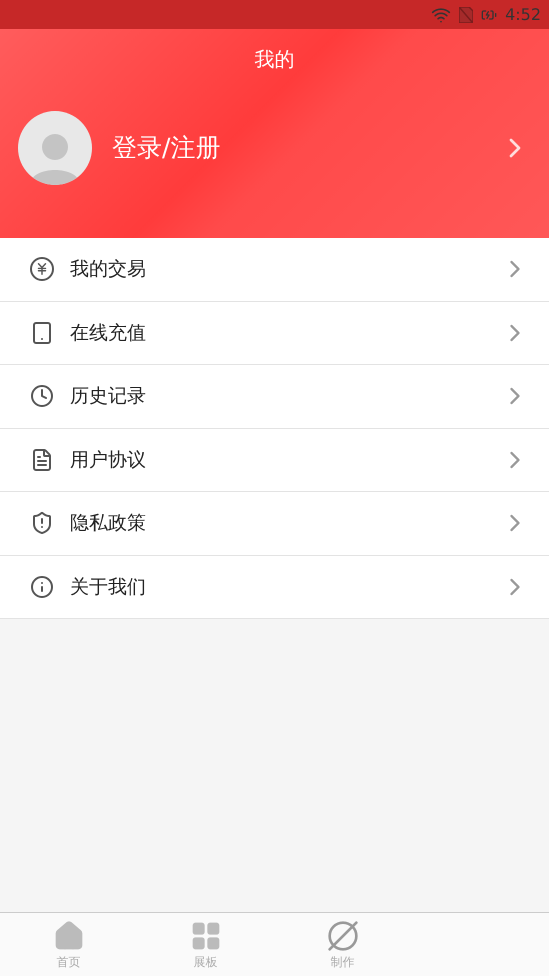  I want to click on clock-icon, so click(42, 396).